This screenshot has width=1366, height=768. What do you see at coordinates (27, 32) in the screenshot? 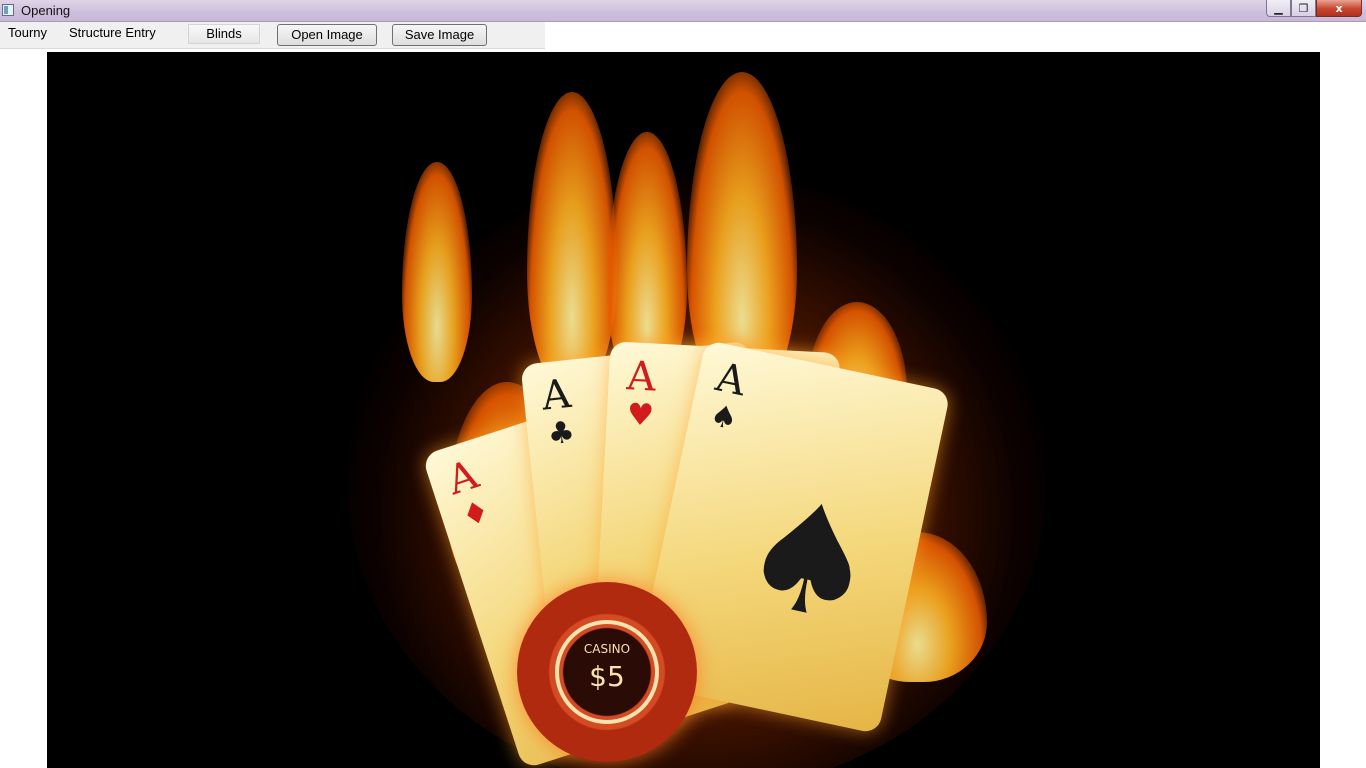
I see `menu-tourny: Tourny` at bounding box center [27, 32].